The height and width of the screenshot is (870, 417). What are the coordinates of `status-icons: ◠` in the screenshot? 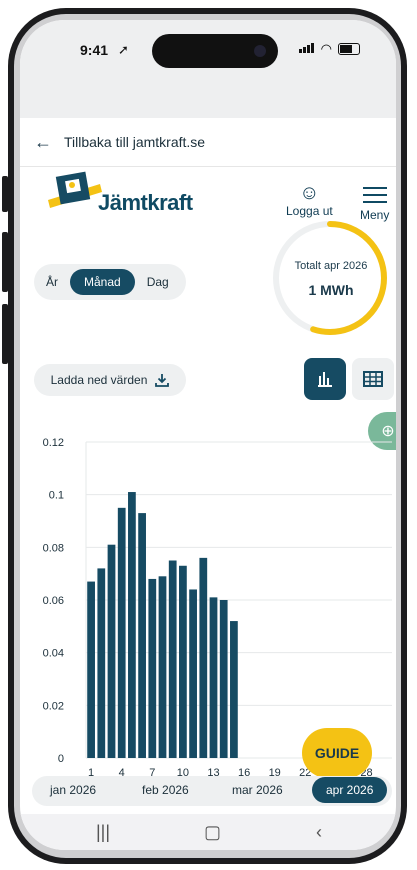 It's located at (329, 49).